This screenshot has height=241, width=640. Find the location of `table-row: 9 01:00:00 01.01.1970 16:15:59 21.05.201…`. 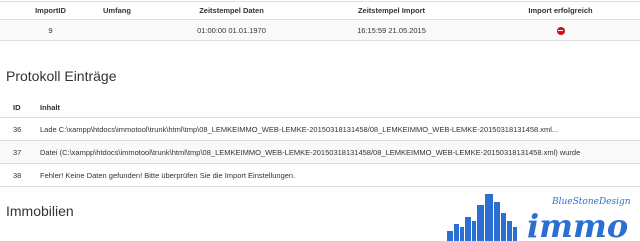

table-row: 9 01:00:00 01.01.1970 16:15:59 21.05.201… is located at coordinates (320, 30).